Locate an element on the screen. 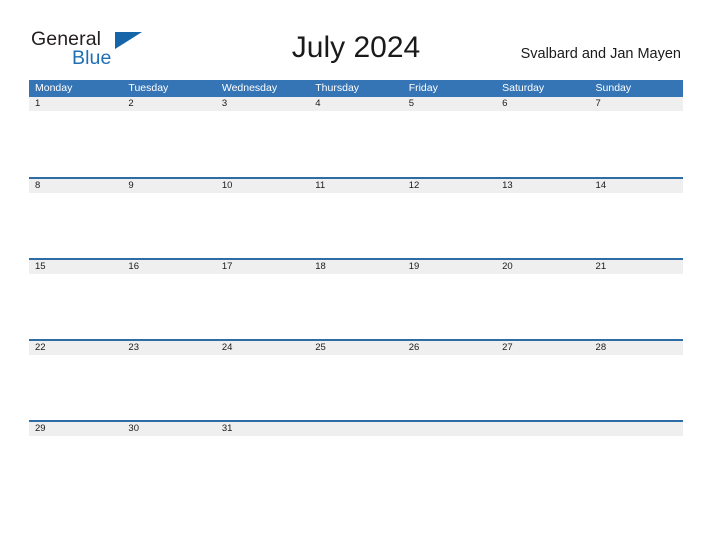 The height and width of the screenshot is (550, 712). day-number: 16 is located at coordinates (168, 267).